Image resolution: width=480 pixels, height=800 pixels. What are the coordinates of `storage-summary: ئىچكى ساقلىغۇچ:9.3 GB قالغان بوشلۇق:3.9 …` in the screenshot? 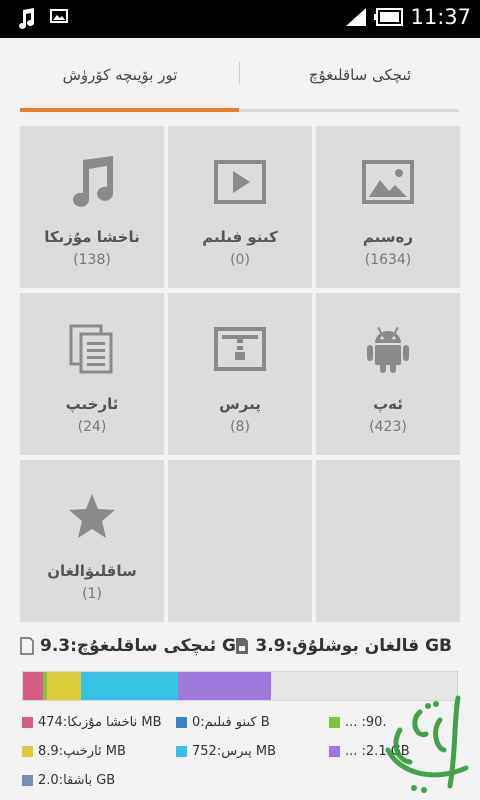 It's located at (240, 648).